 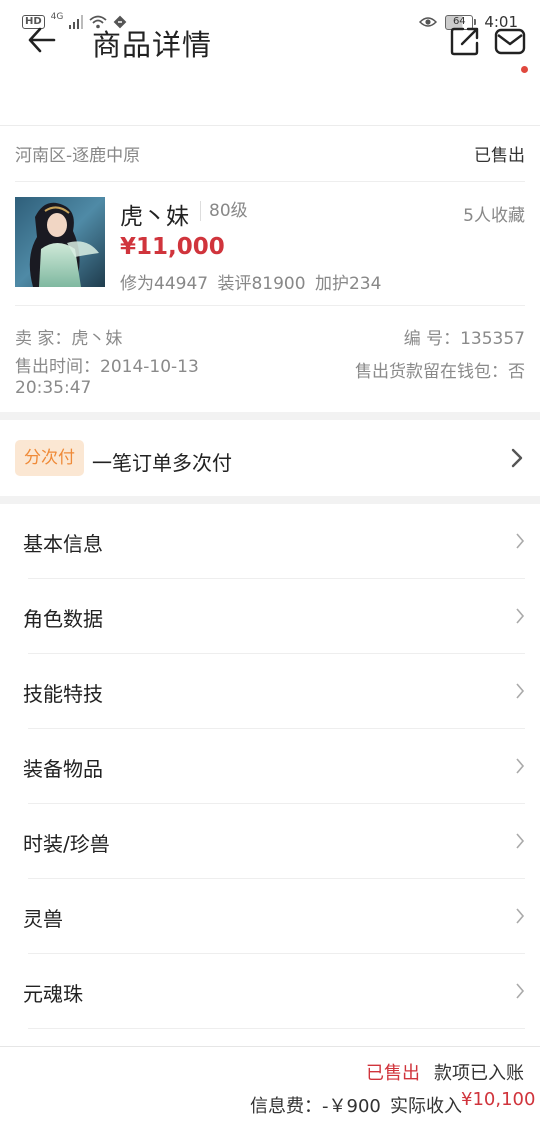 What do you see at coordinates (57, 17) in the screenshot?
I see `network-type: 4G` at bounding box center [57, 17].